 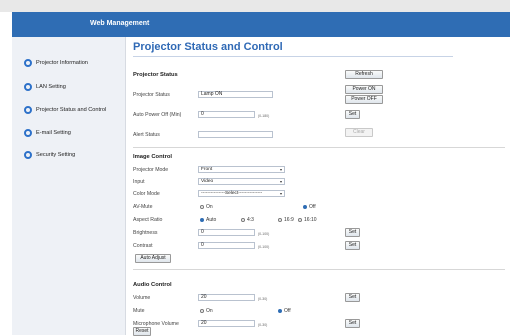 I want to click on aspect-16-10-radio: 16:10, so click(x=307, y=220).